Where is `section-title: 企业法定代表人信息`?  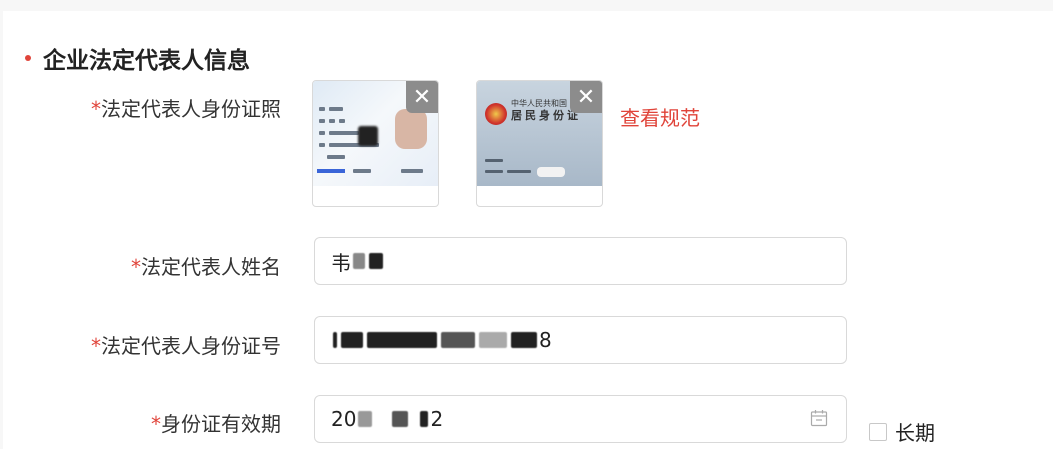 section-title: 企业法定代表人信息 is located at coordinates (137, 58).